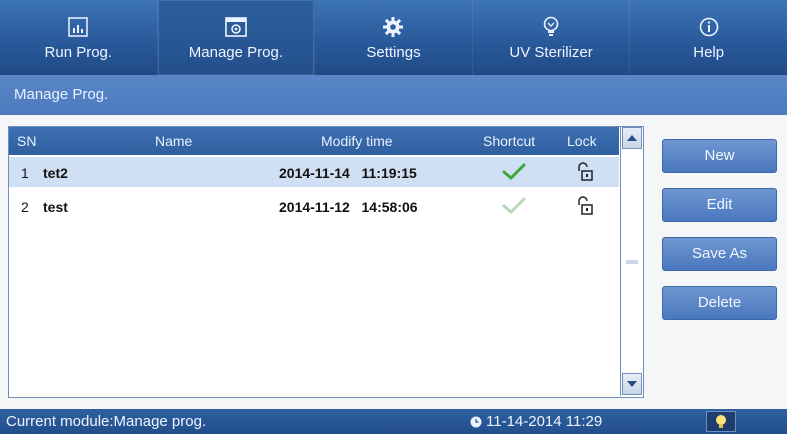  I want to click on table-row: 2 test 2014-11-12 14:58:06, so click(314, 206).